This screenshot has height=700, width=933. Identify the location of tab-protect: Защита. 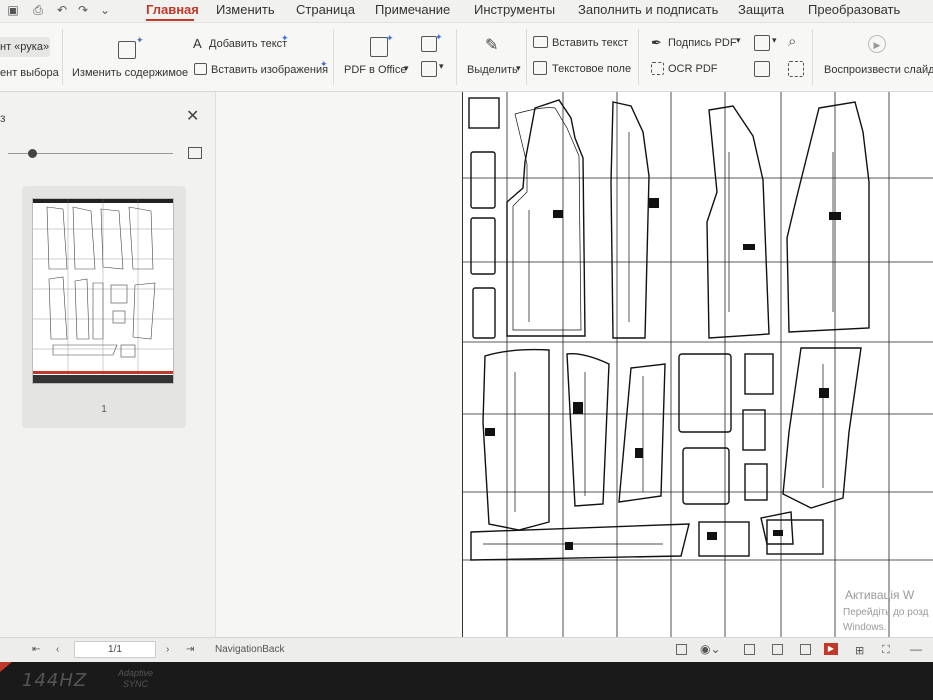
(761, 9).